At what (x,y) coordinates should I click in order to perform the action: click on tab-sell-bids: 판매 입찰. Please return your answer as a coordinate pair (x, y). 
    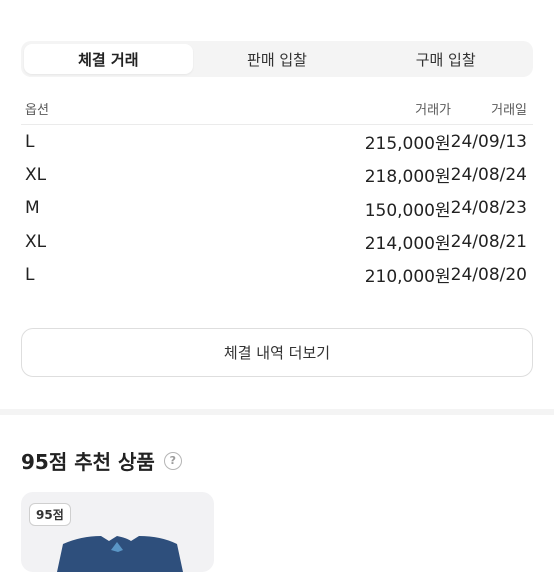
    Looking at the image, I should click on (277, 59).